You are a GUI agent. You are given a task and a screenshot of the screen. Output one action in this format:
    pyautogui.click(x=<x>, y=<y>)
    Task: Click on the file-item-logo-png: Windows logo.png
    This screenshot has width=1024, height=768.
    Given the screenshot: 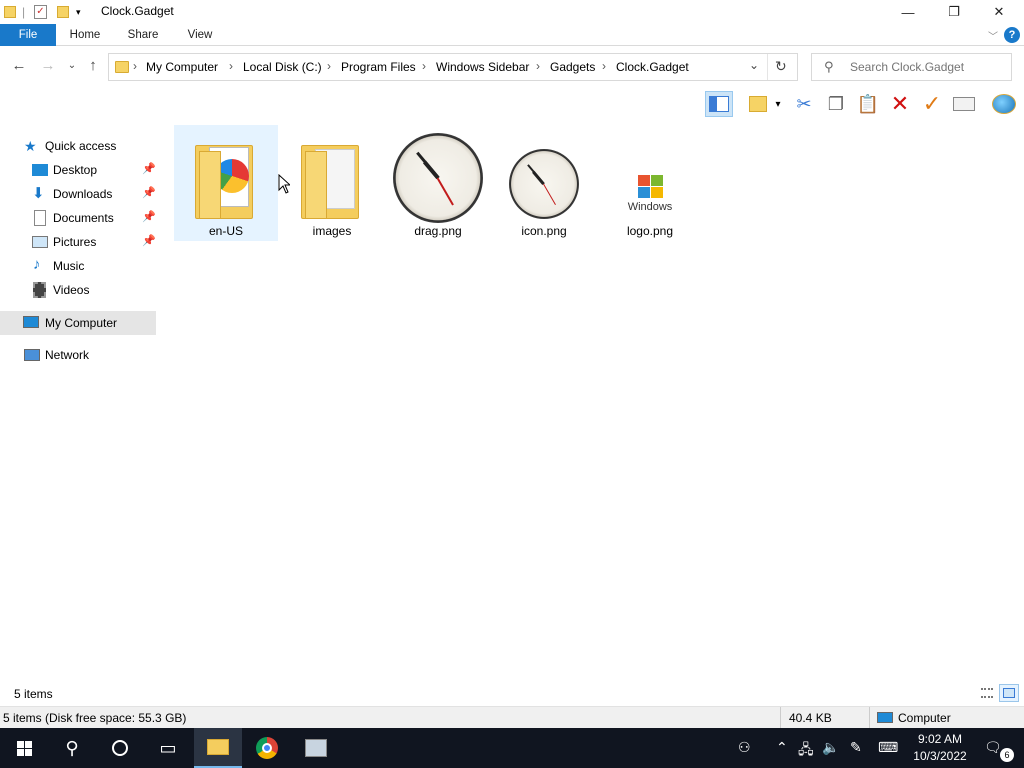 What is the action you would take?
    pyautogui.click(x=650, y=183)
    